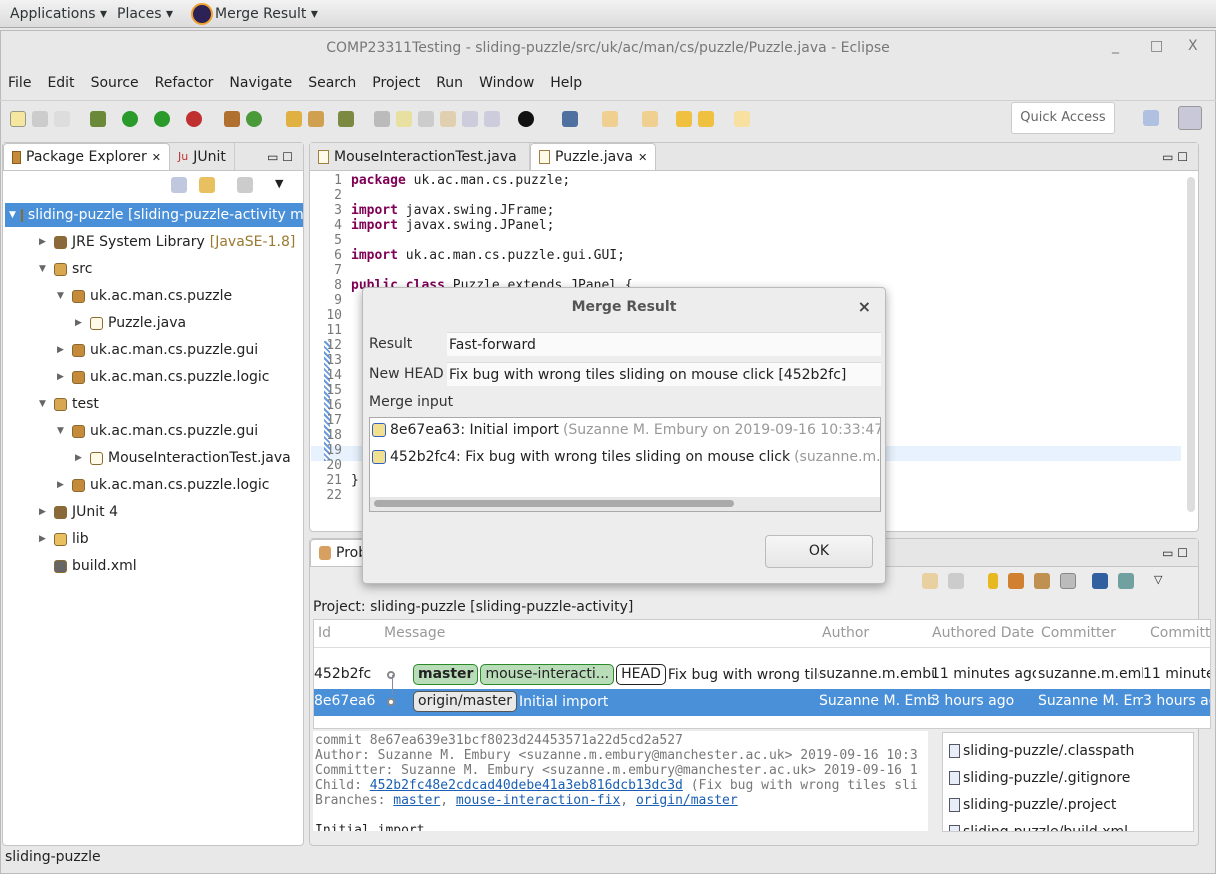 The image size is (1216, 874). I want to click on menu-help: Help, so click(566, 83).